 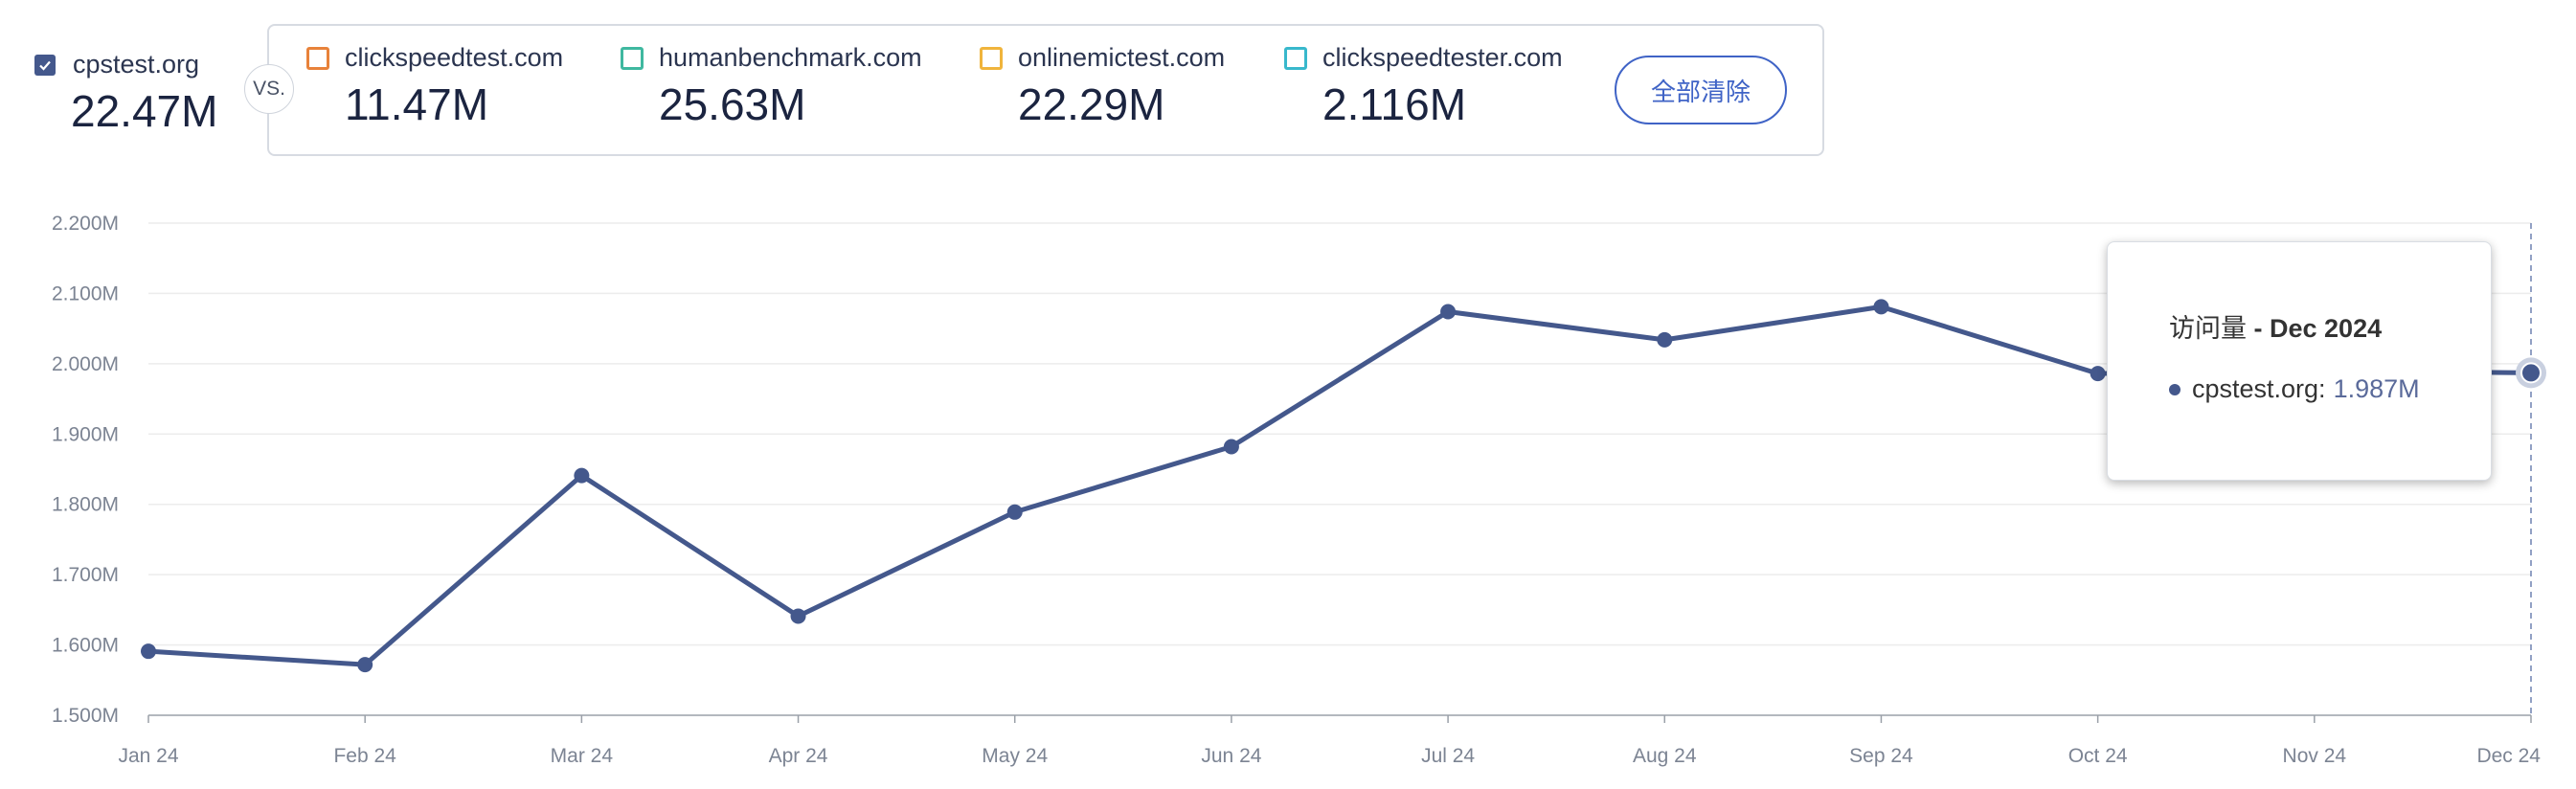 What do you see at coordinates (148, 756) in the screenshot?
I see `x-tick-label: Jan 24` at bounding box center [148, 756].